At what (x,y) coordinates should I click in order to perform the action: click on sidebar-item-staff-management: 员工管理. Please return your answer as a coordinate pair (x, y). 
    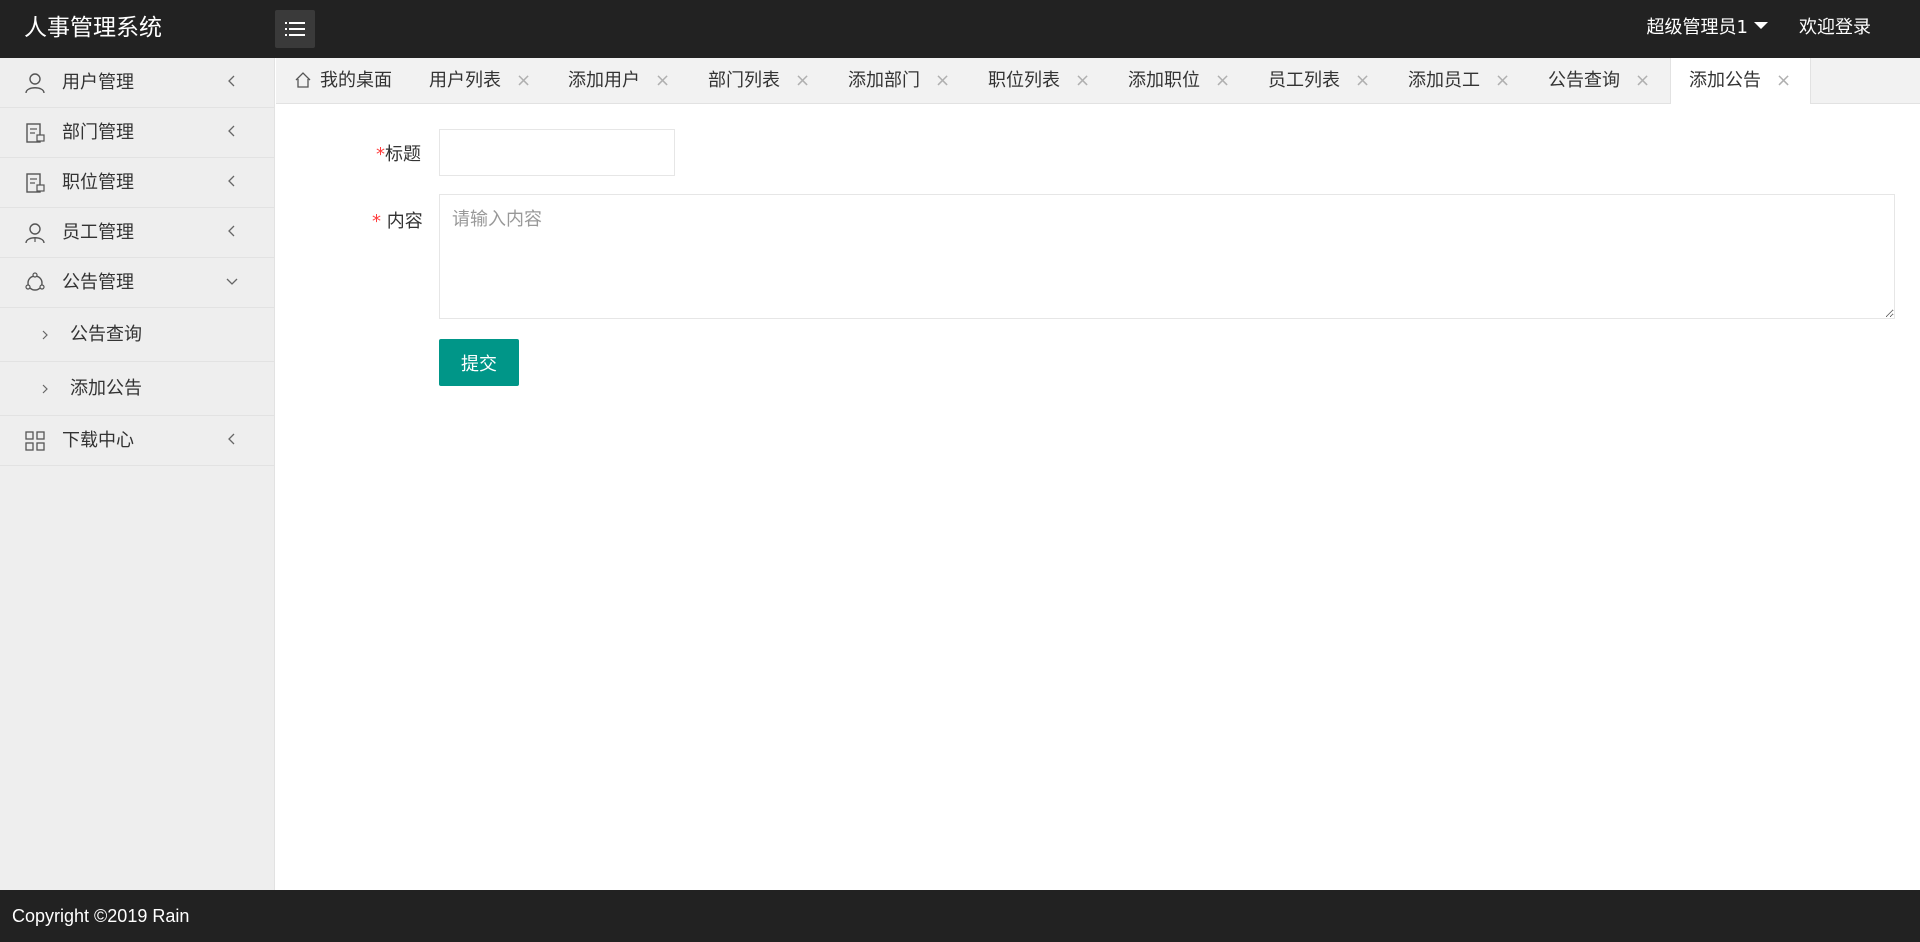
    Looking at the image, I should click on (137, 233).